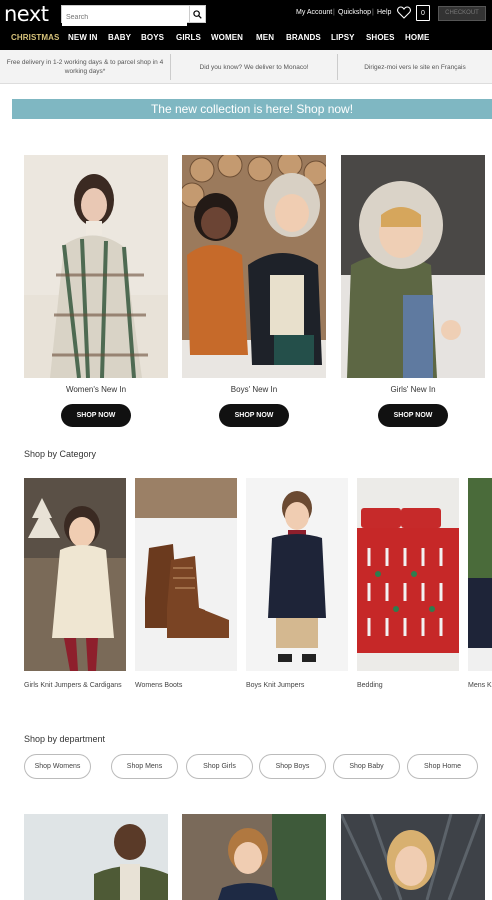 This screenshot has width=492, height=900. Describe the element at coordinates (96, 389) in the screenshot. I see `womens-new-in-label: Women's New In` at that location.